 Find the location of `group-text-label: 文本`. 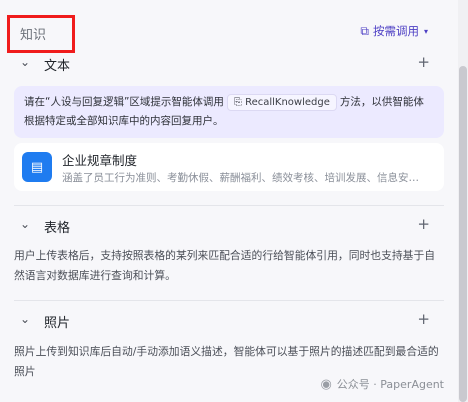

group-text-label: 文本 is located at coordinates (57, 66).